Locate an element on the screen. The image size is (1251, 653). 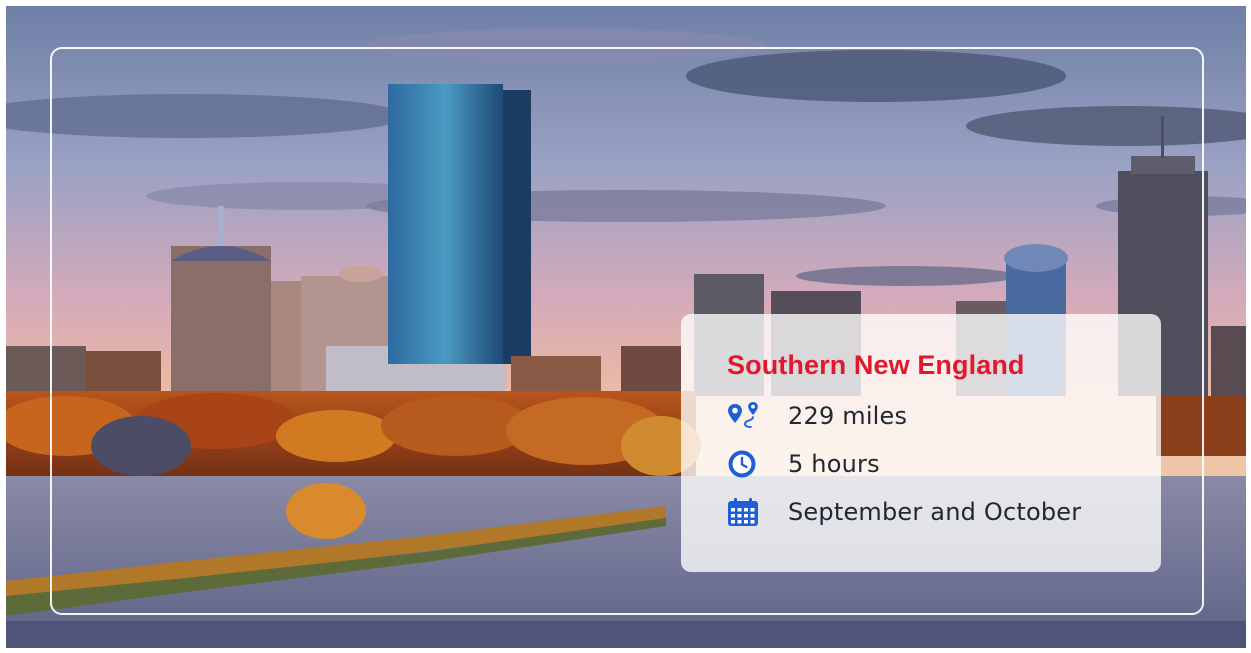
distance-text: 229 miles is located at coordinates (848, 416).